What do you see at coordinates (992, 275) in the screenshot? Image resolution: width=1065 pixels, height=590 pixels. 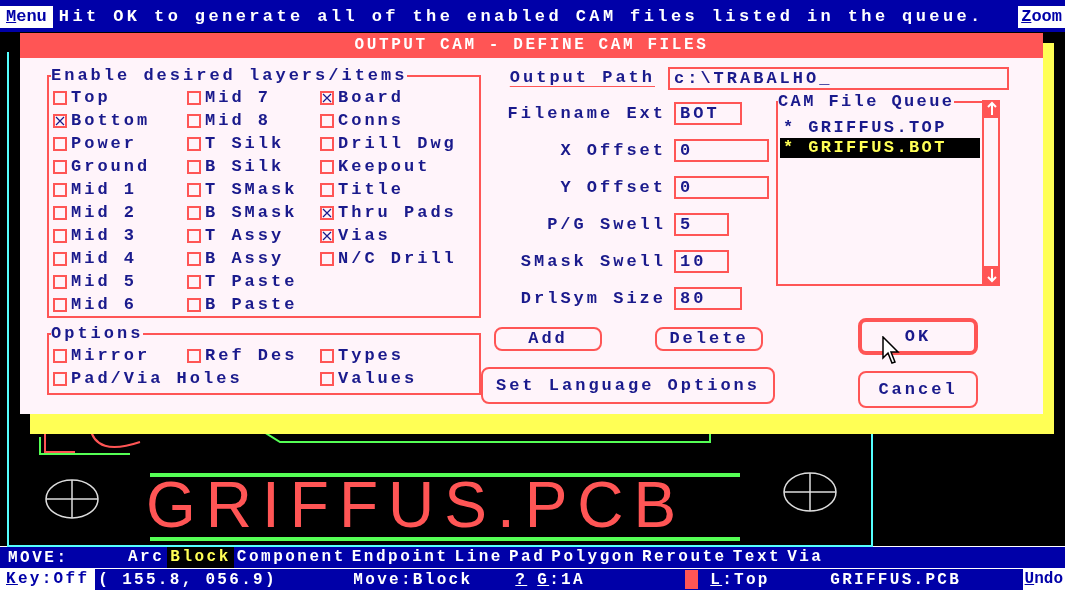 I see `scroll-down-icon` at bounding box center [992, 275].